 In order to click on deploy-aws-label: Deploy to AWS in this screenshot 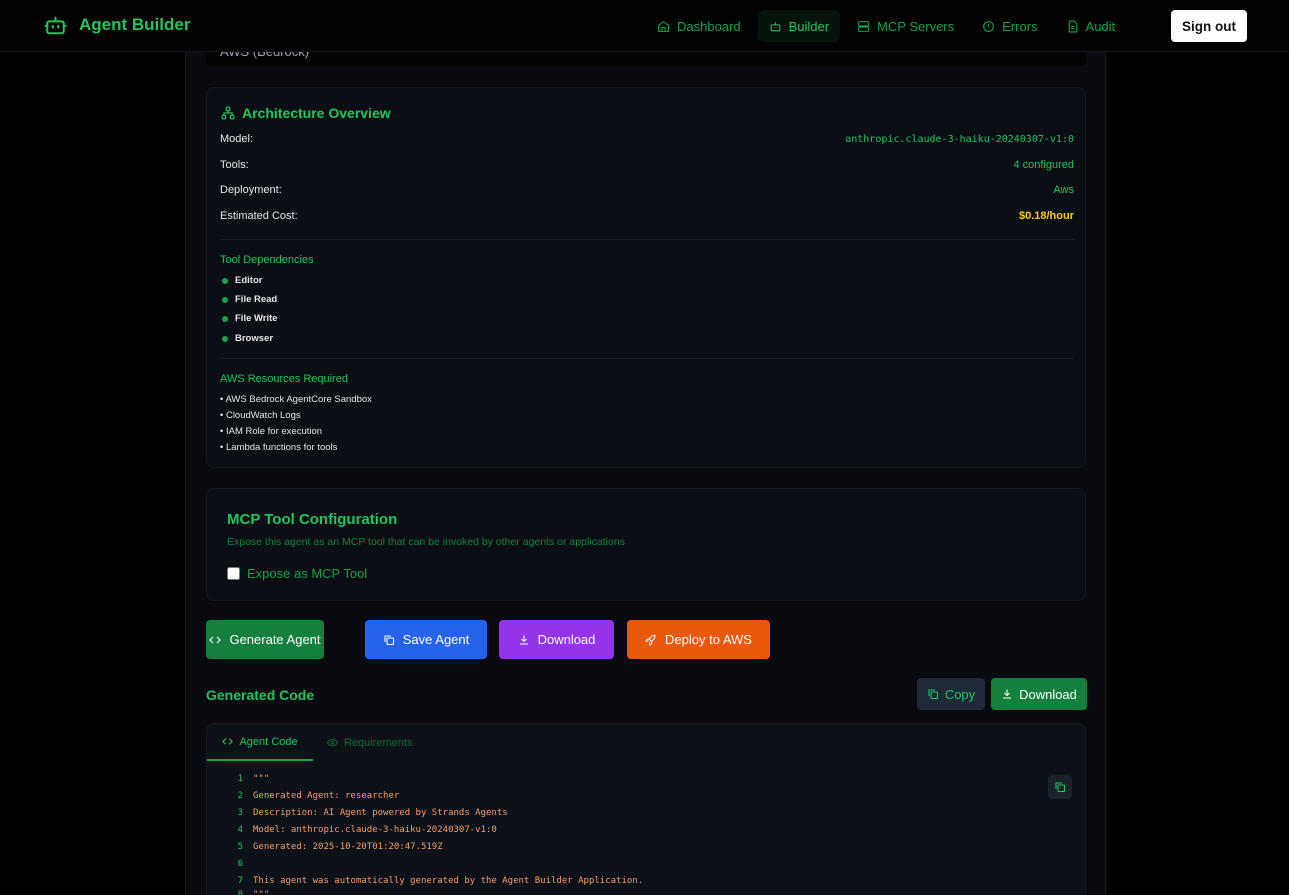, I will do `click(708, 639)`.